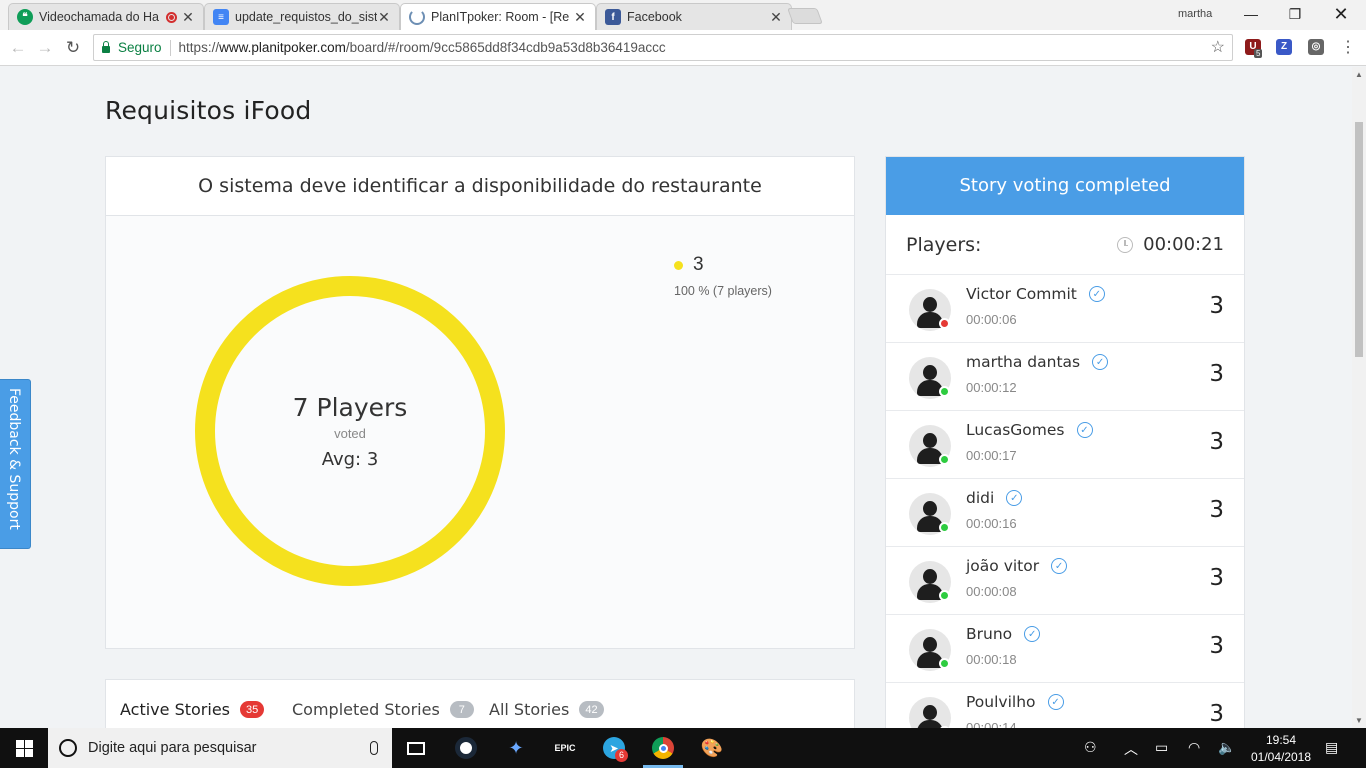 Image resolution: width=1366 pixels, height=768 pixels. Describe the element at coordinates (1090, 747) in the screenshot. I see `people-icon: ⚇` at that location.